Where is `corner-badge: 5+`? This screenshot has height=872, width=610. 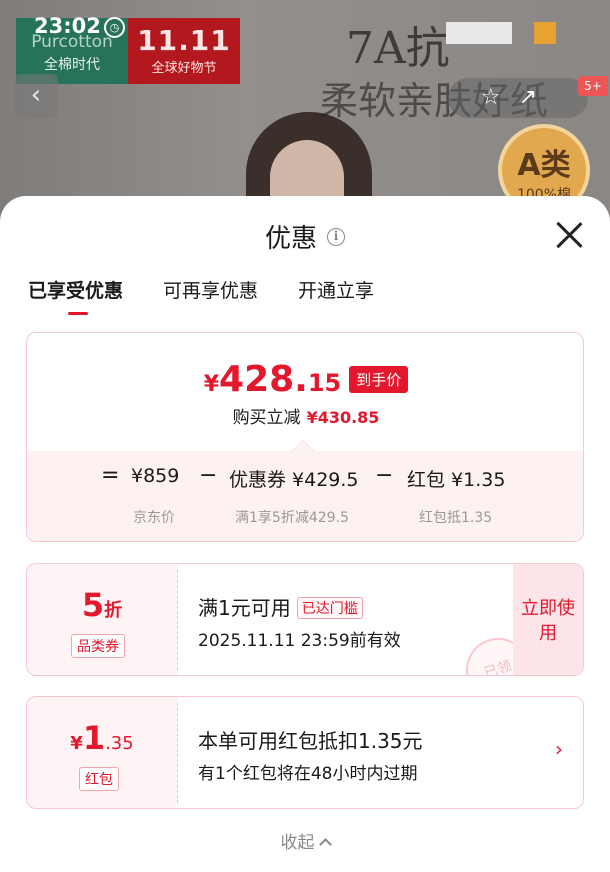 corner-badge: 5+ is located at coordinates (593, 86).